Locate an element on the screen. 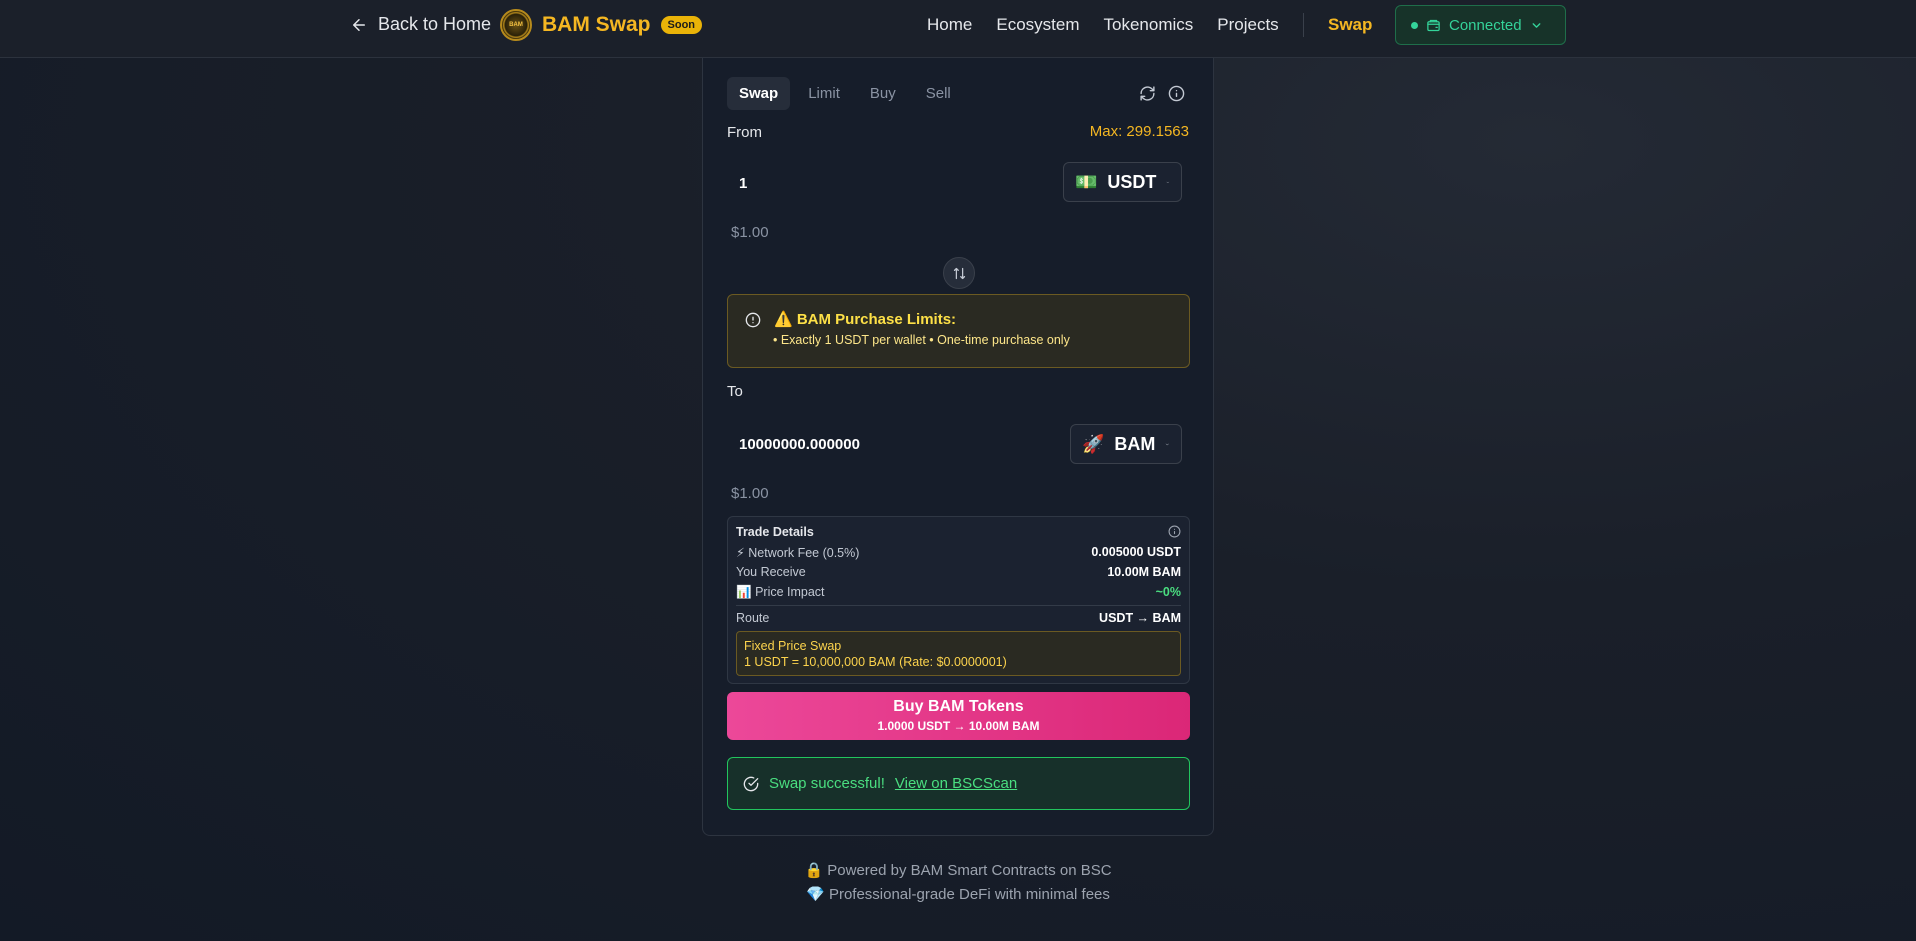 Image resolution: width=1916 pixels, height=941 pixels. status-dot is located at coordinates (1414, 25).